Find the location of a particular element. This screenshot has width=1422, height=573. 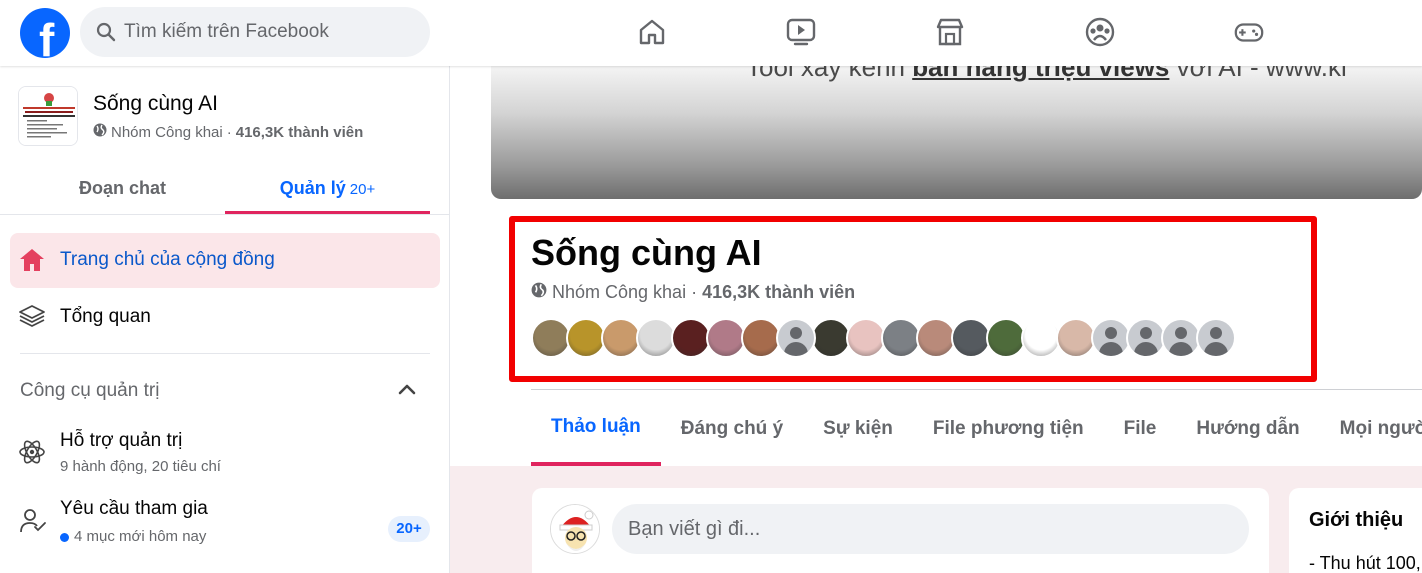

tab-1: Đáng chú ý is located at coordinates (732, 429).